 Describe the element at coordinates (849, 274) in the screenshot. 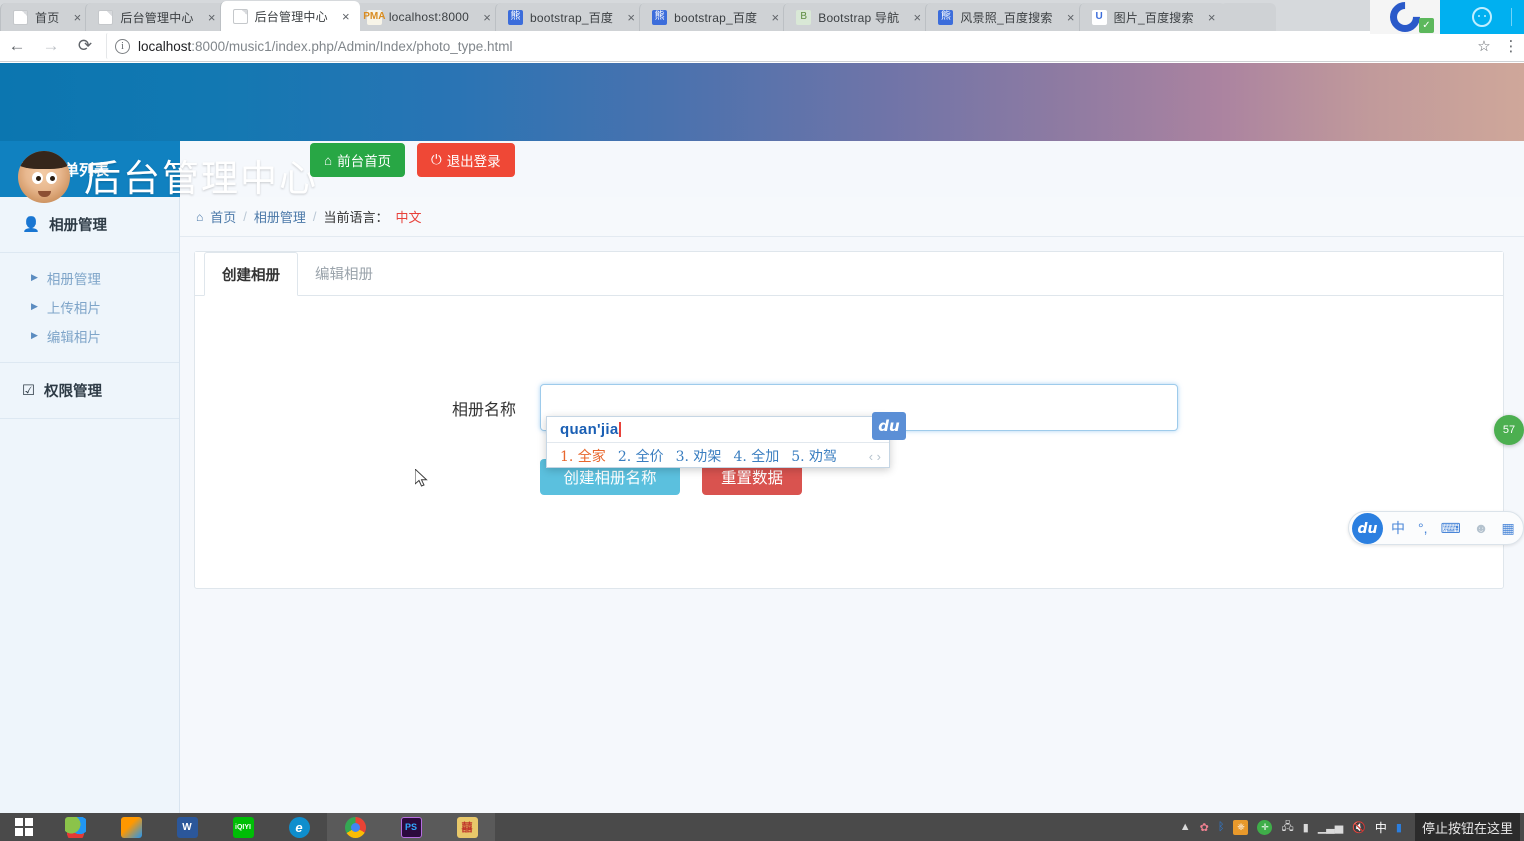

I see `card-tab-bar: 创建相册 编辑相册` at that location.